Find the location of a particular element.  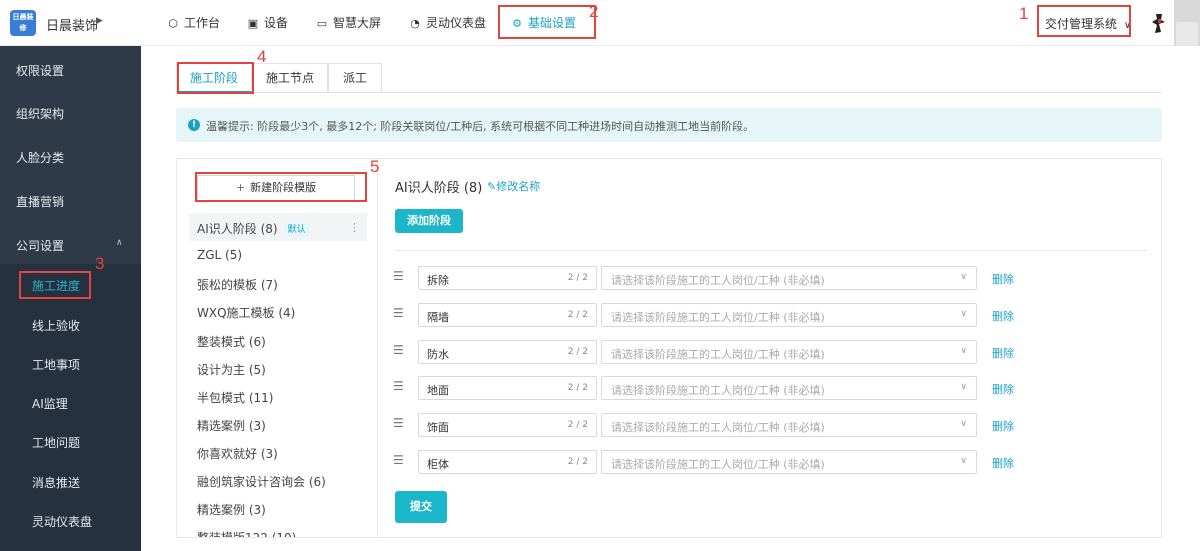

nav-device: ▣ 设备 is located at coordinates (267, 22).